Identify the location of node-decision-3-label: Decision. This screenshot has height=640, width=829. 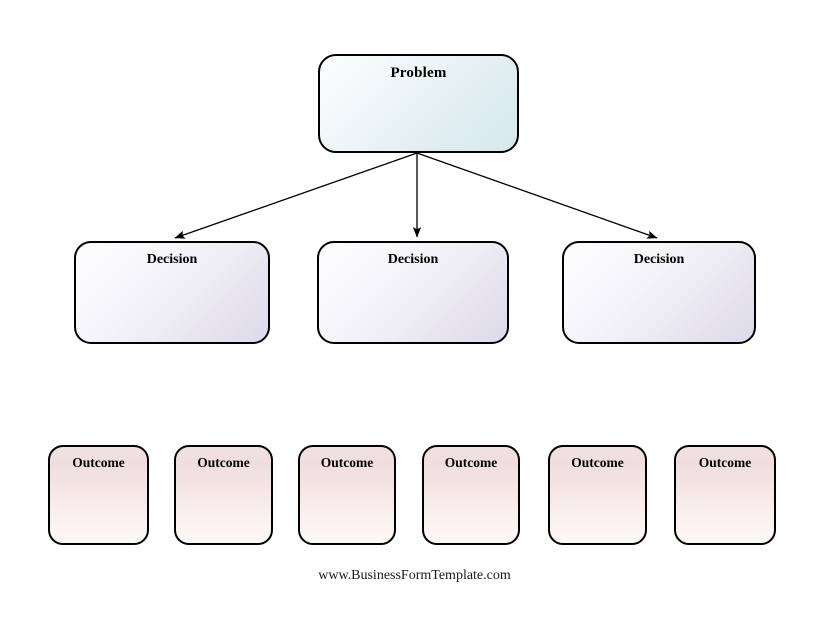
(659, 259).